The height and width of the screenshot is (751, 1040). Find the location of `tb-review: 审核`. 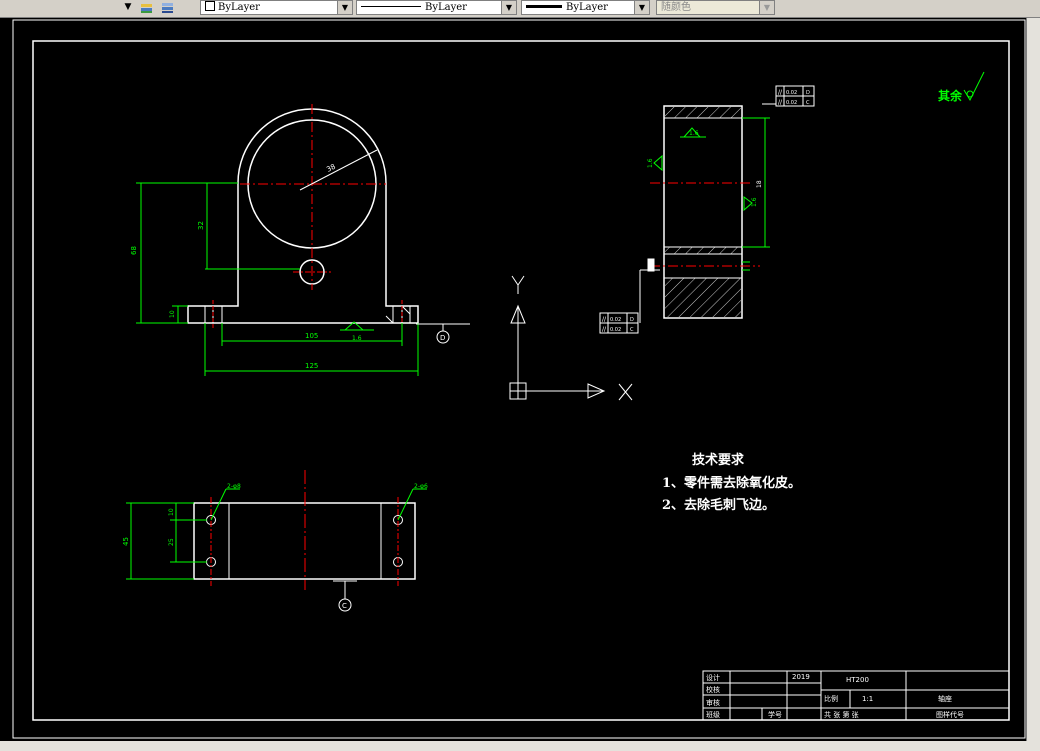

tb-review: 审核 is located at coordinates (713, 702).